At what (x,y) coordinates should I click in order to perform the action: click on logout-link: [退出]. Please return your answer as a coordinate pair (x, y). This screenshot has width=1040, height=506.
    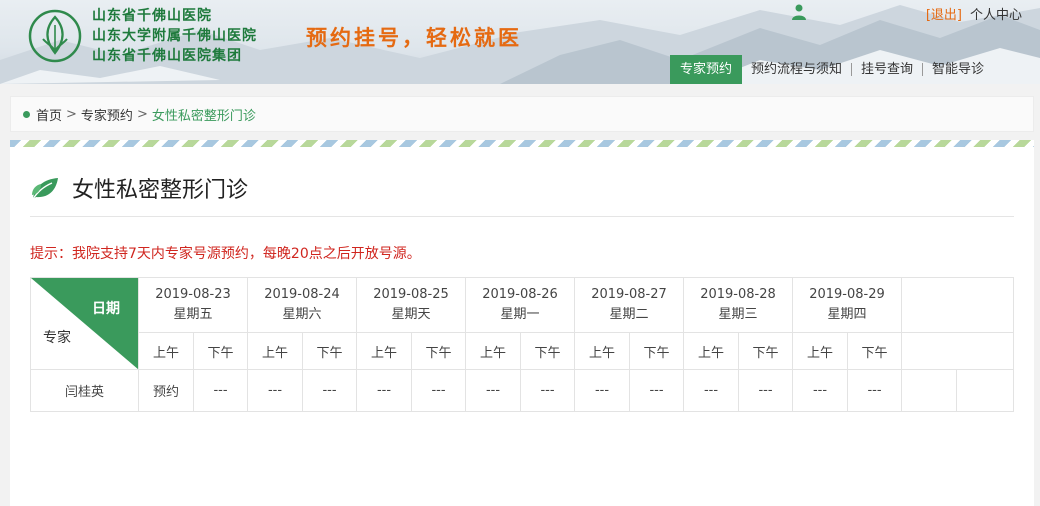
    Looking at the image, I should click on (944, 13).